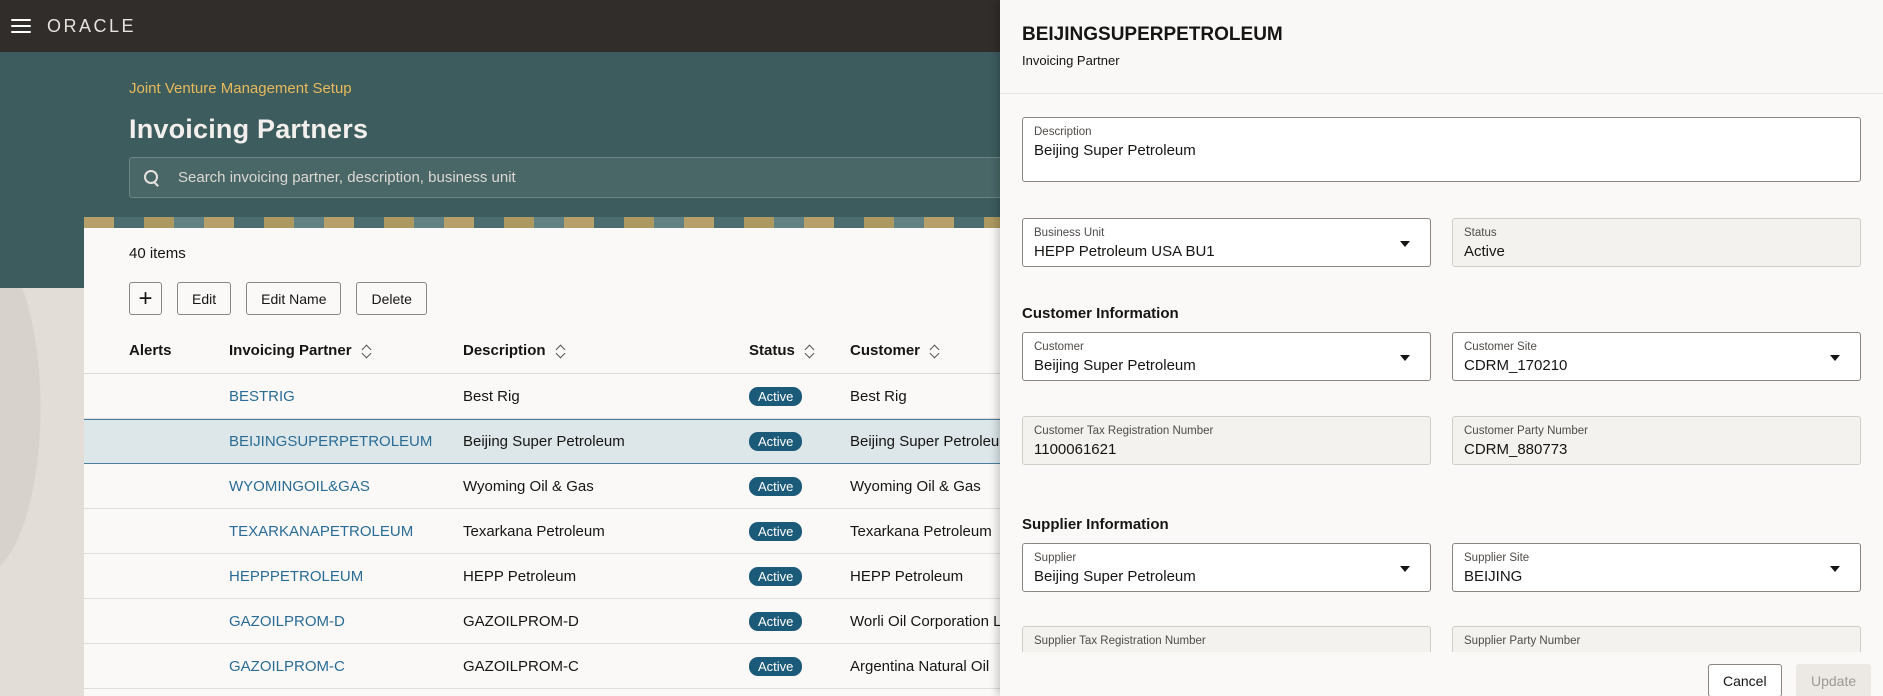  What do you see at coordinates (1516, 449) in the screenshot?
I see `customer-party-value: CDRM_880773` at bounding box center [1516, 449].